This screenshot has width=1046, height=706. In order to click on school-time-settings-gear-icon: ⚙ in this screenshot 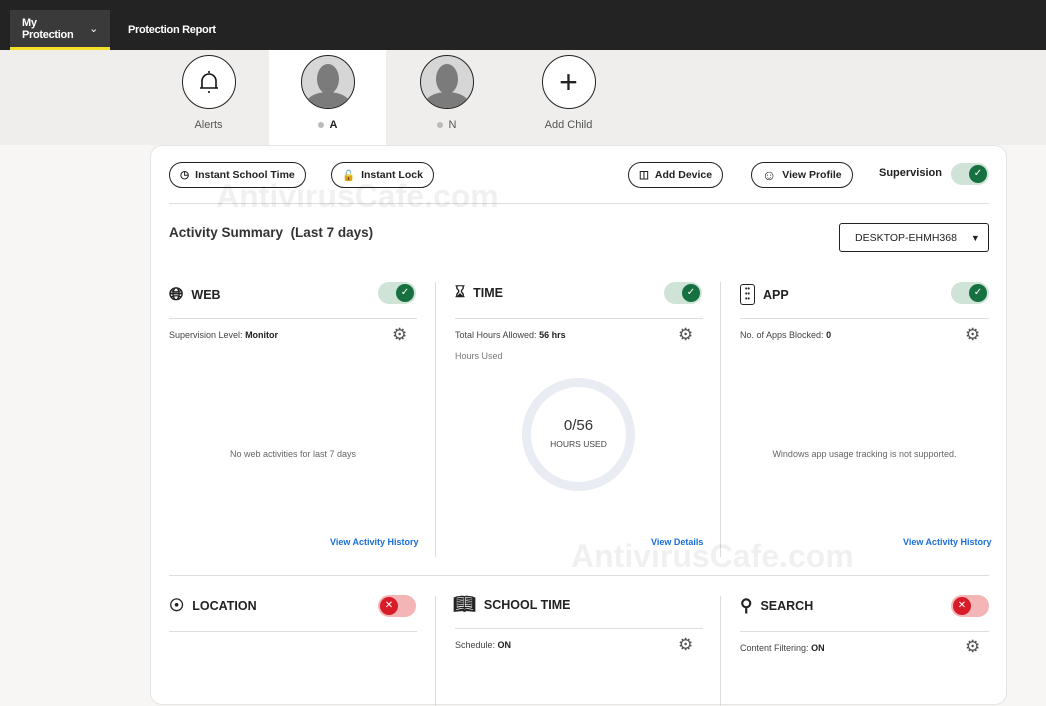, I will do `click(685, 645)`.